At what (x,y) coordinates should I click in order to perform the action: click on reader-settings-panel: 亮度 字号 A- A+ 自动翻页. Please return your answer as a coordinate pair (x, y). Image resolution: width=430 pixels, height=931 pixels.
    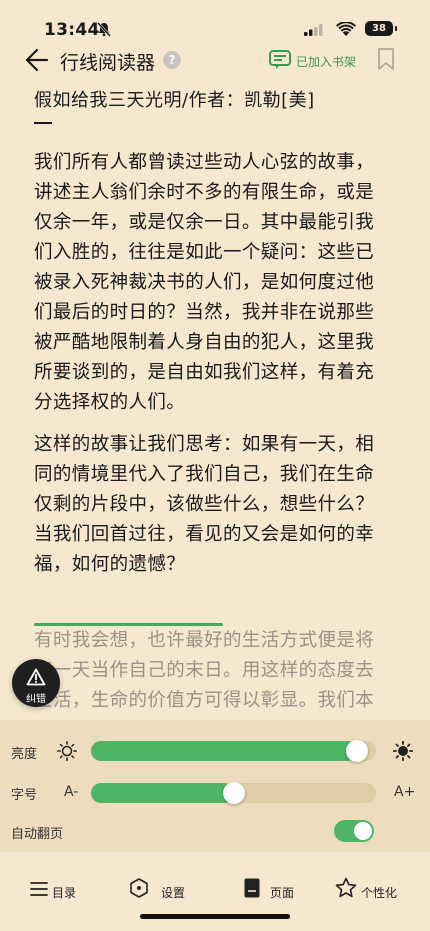
    Looking at the image, I should click on (215, 786).